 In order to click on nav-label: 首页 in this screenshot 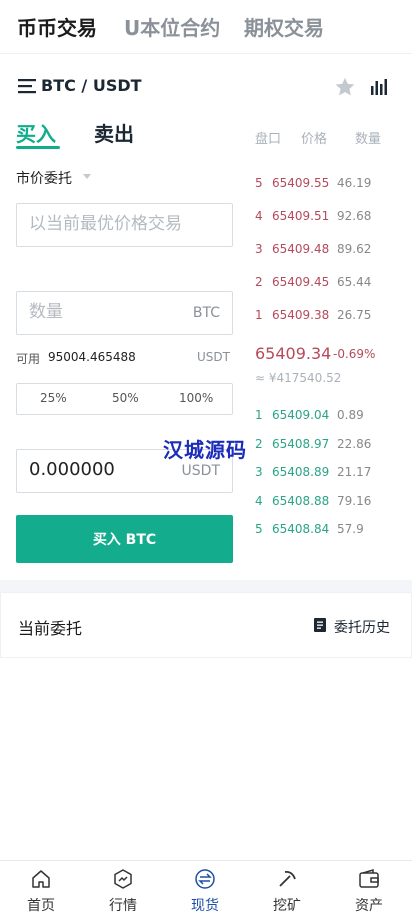, I will do `click(41, 906)`.